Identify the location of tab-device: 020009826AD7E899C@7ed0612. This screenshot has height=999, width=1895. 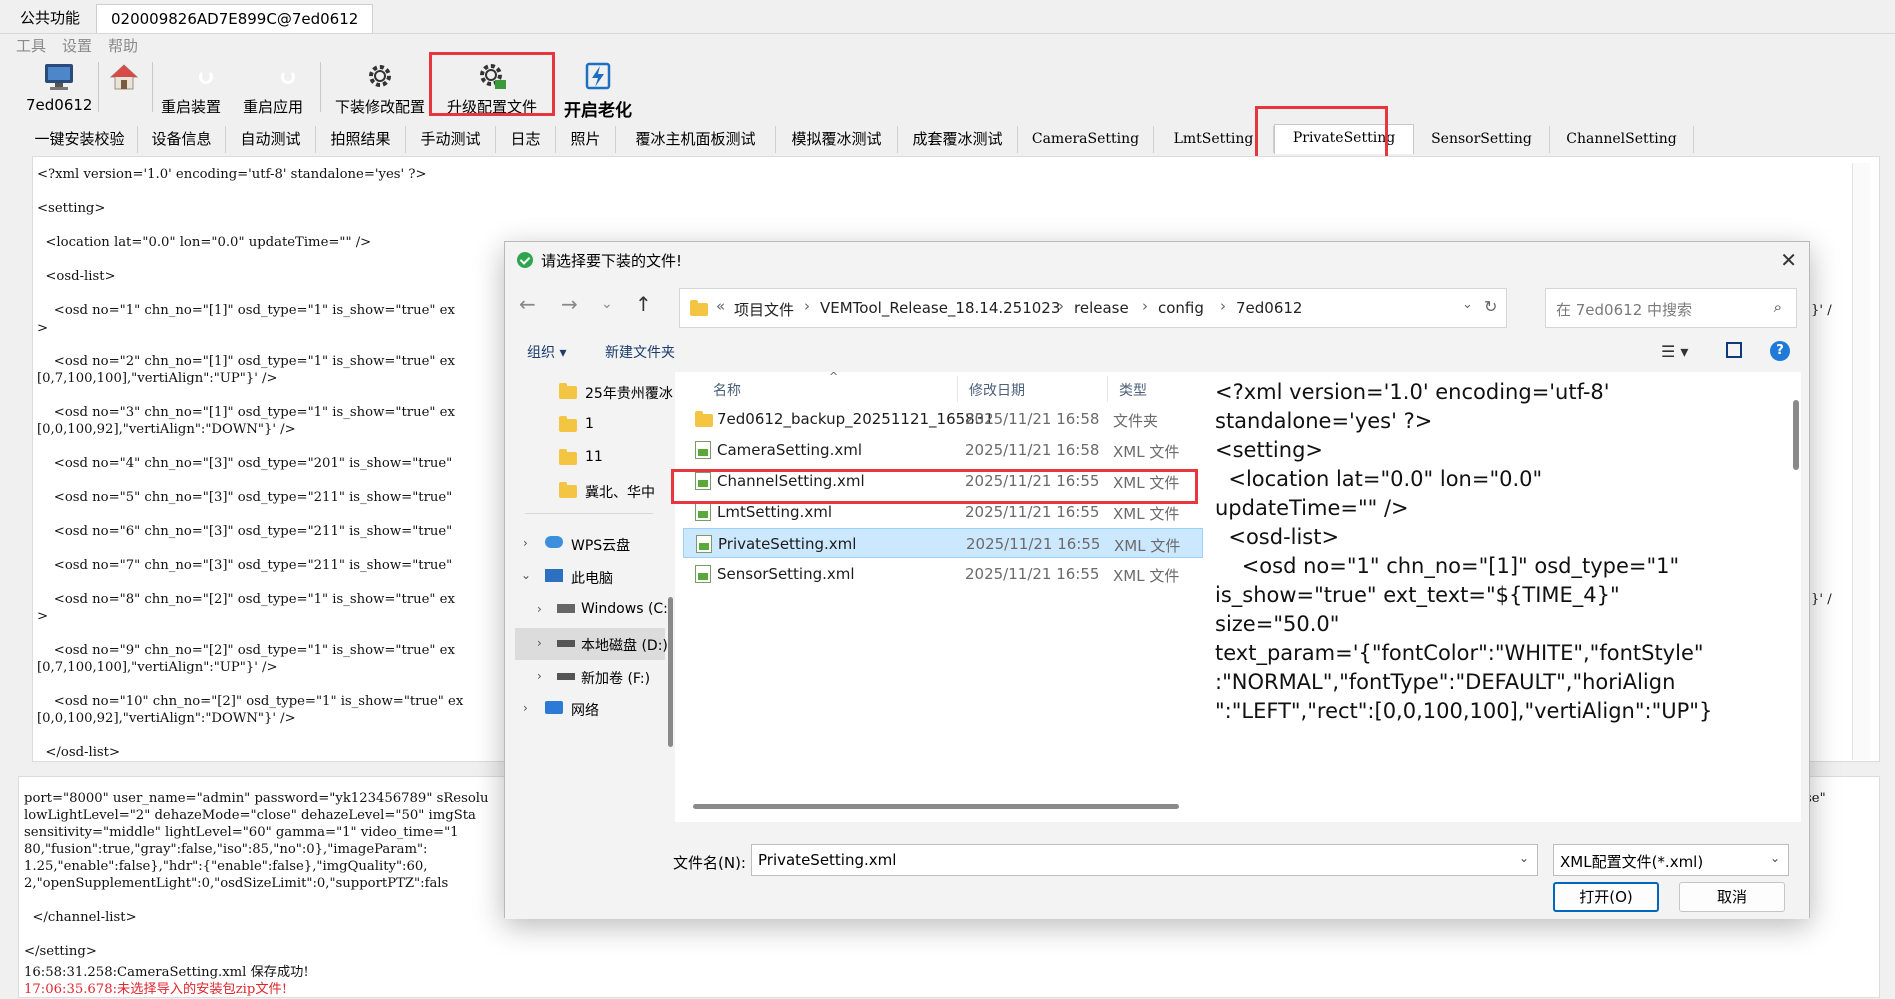
(235, 18).